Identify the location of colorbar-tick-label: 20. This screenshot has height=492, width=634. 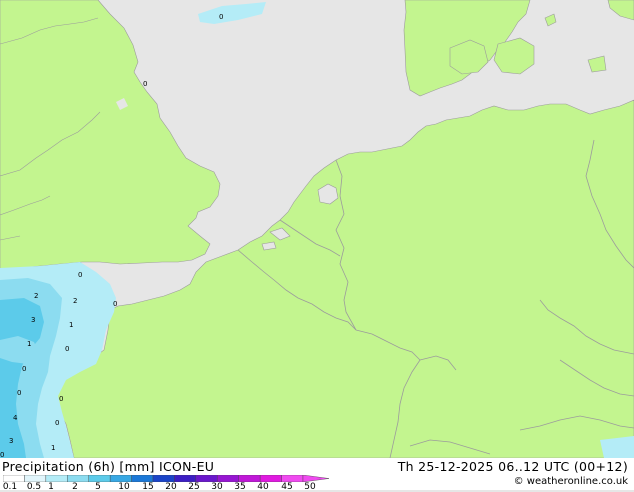
(171, 487).